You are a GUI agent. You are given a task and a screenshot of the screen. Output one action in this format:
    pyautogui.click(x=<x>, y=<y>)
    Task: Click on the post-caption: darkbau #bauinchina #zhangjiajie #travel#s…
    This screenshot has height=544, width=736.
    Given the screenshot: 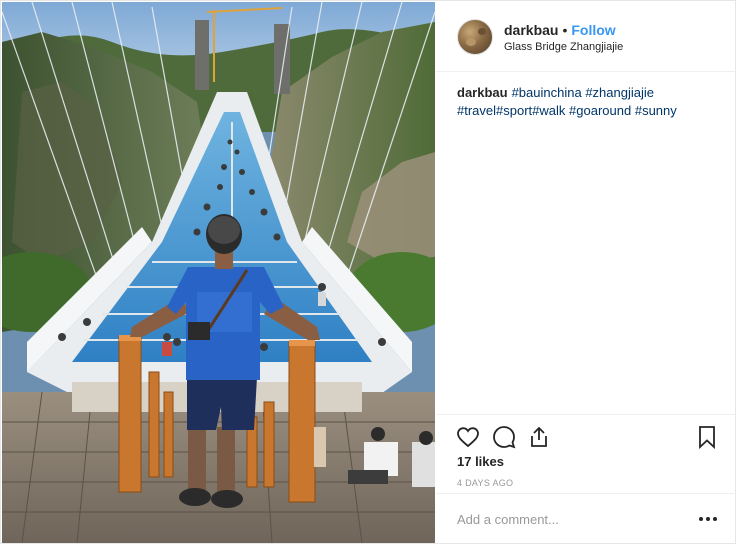 What is the action you would take?
    pyautogui.click(x=588, y=102)
    